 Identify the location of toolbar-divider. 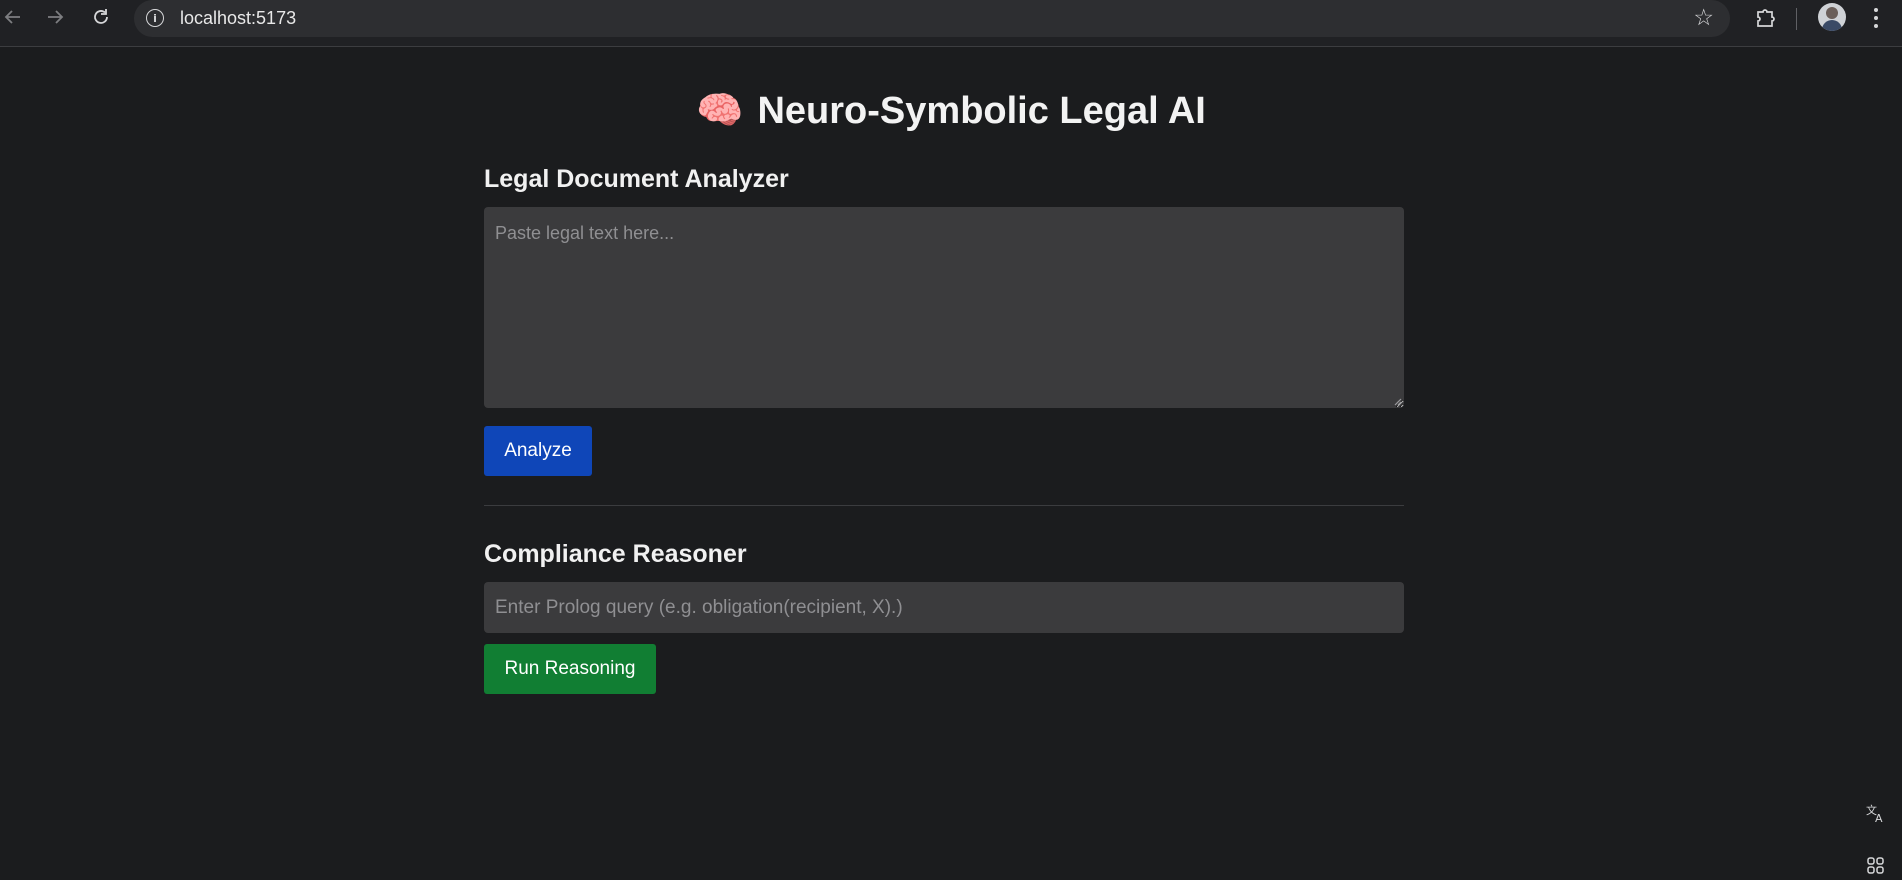
(1796, 19).